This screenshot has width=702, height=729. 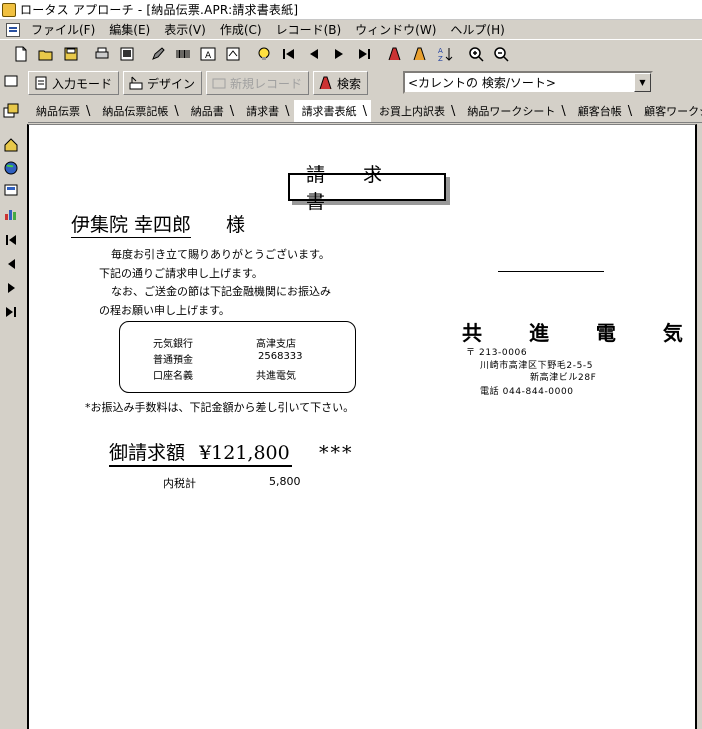 I want to click on input-mode-icon, so click(x=41, y=83).